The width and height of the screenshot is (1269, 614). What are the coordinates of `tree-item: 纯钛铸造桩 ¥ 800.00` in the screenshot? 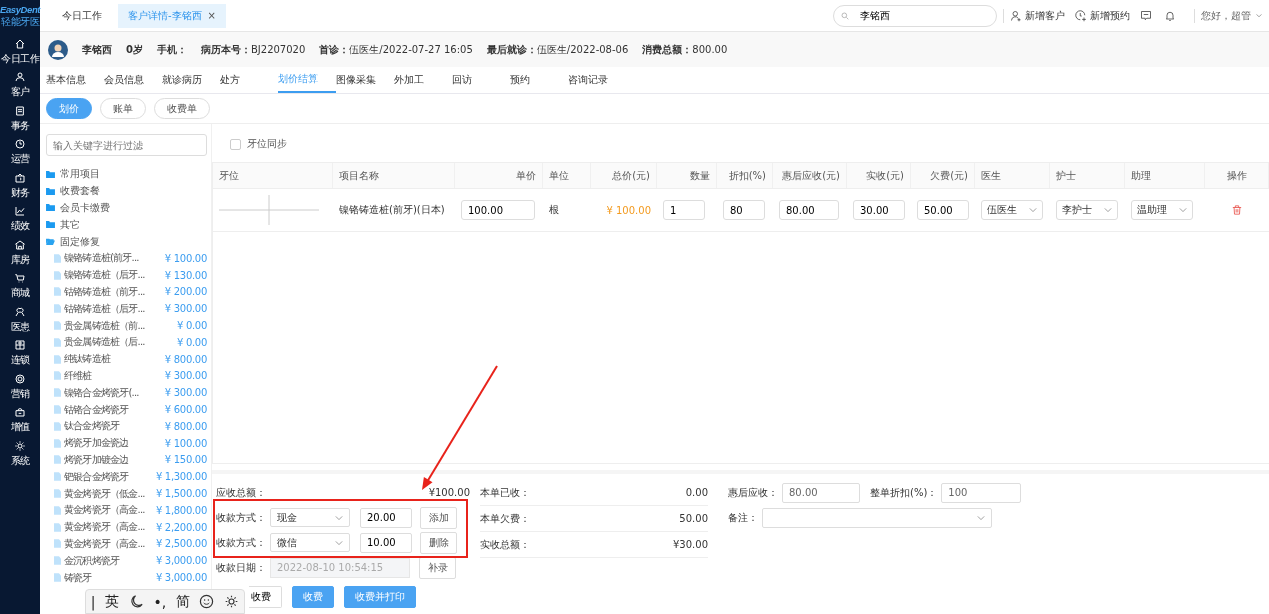 It's located at (126, 359).